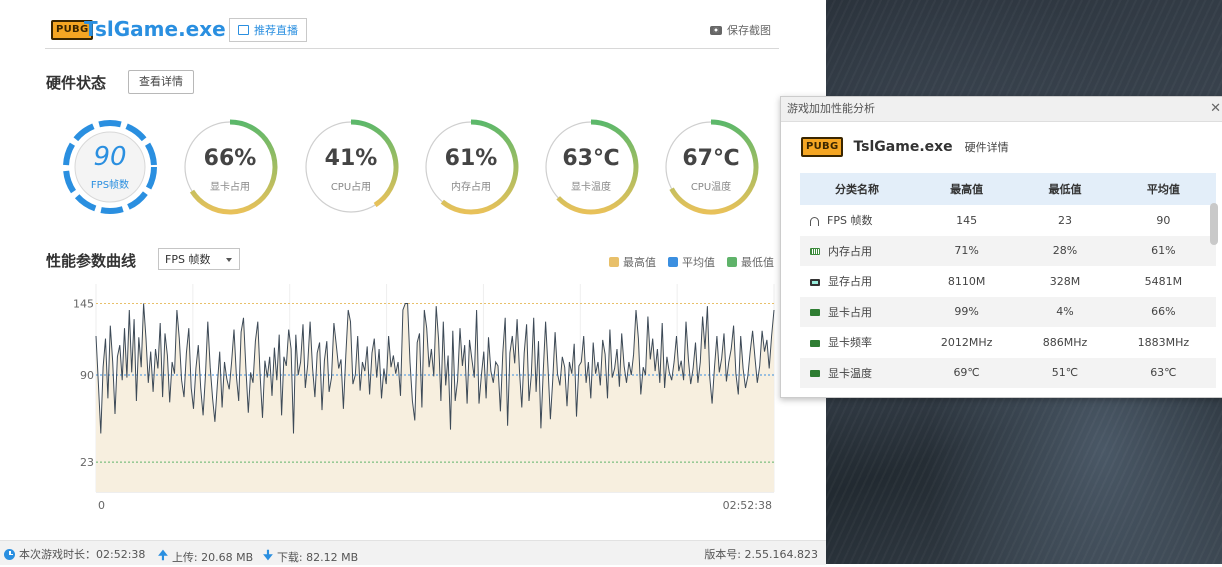  Describe the element at coordinates (212, 557) in the screenshot. I see `upload-text: 上传: 20.68 MB` at that location.